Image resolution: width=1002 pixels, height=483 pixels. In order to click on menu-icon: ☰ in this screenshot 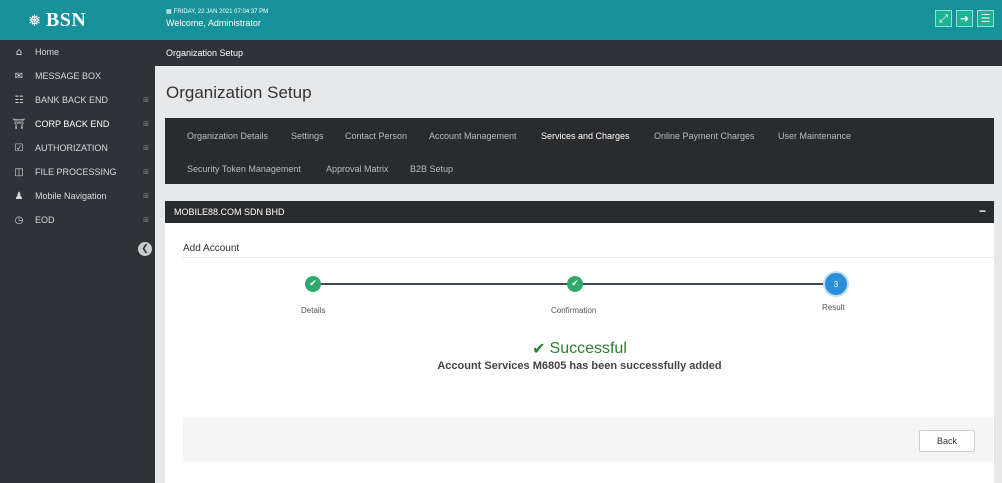, I will do `click(985, 18)`.